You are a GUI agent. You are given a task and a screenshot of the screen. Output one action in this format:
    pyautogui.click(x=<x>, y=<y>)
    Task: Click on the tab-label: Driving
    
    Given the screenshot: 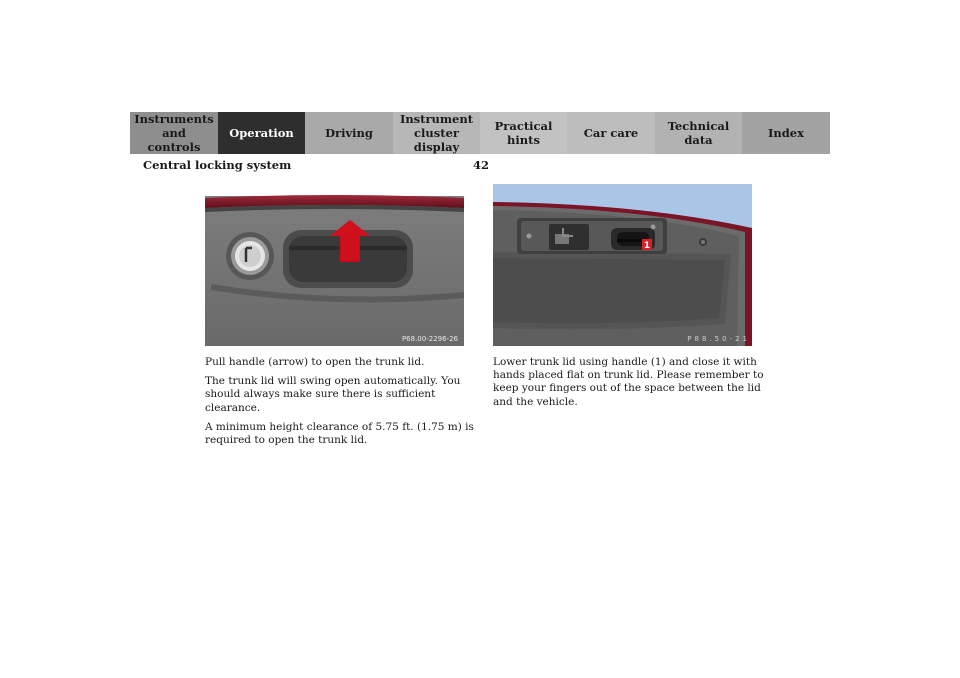 What is the action you would take?
    pyautogui.click(x=349, y=133)
    